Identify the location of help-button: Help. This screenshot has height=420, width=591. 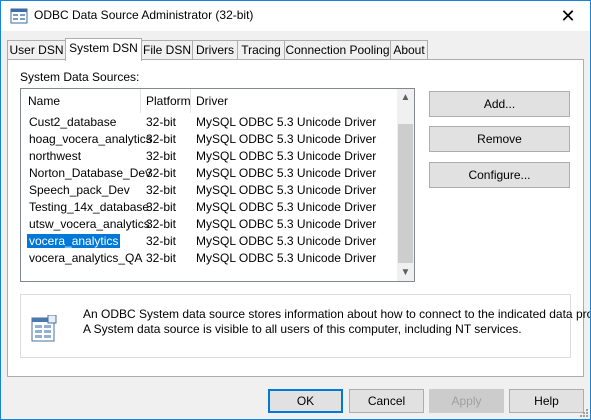
(546, 401).